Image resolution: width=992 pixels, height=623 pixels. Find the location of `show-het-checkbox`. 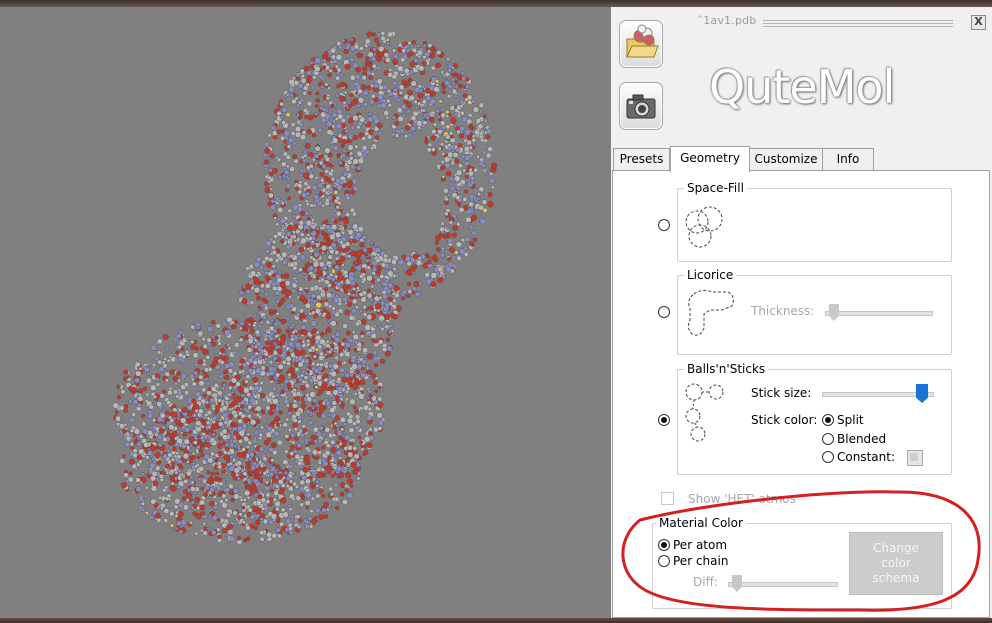

show-het-checkbox is located at coordinates (667, 498).